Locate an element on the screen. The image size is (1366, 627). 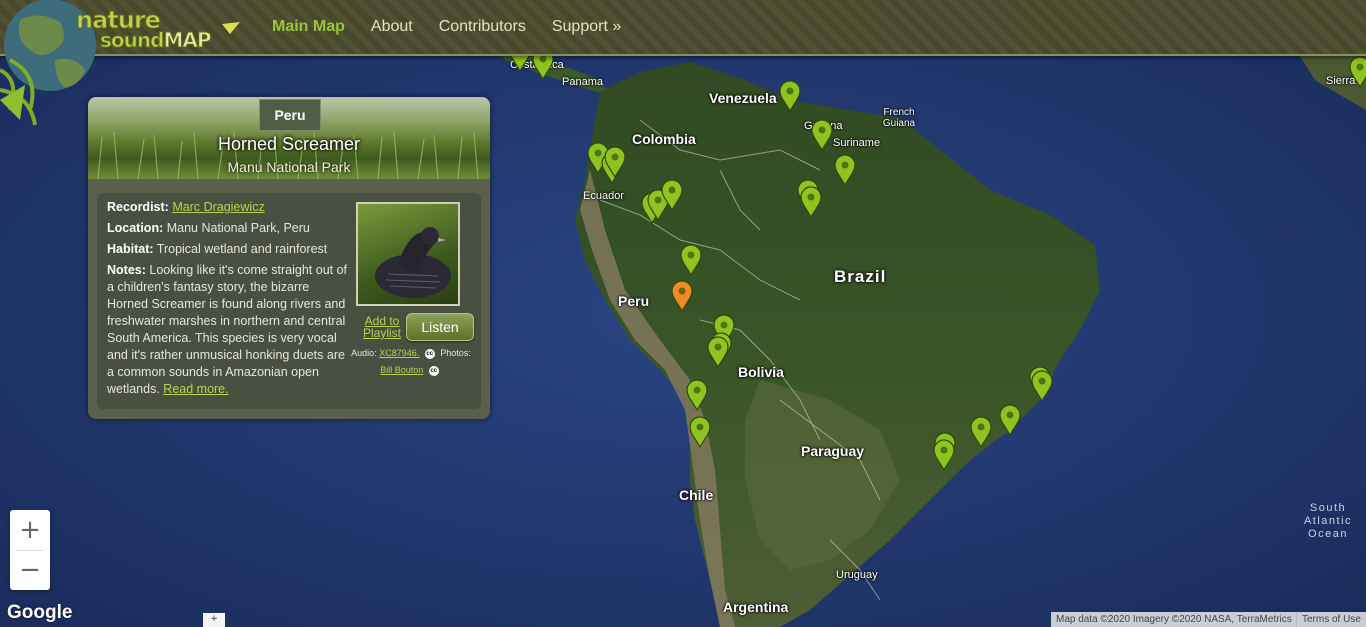
logo-text-soundmap: soundMAP is located at coordinates (155, 40).